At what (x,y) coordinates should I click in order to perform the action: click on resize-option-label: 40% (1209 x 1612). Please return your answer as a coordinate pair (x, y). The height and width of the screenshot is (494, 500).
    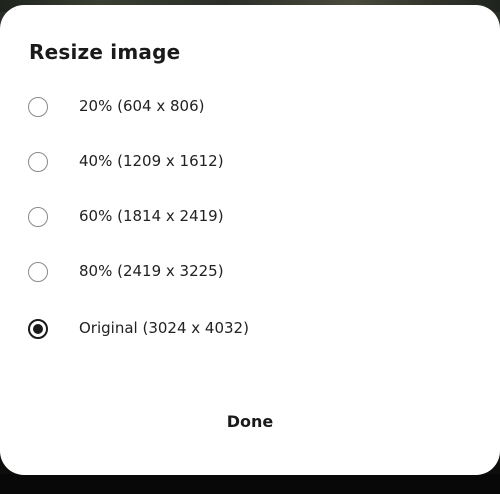
    Looking at the image, I should click on (151, 161).